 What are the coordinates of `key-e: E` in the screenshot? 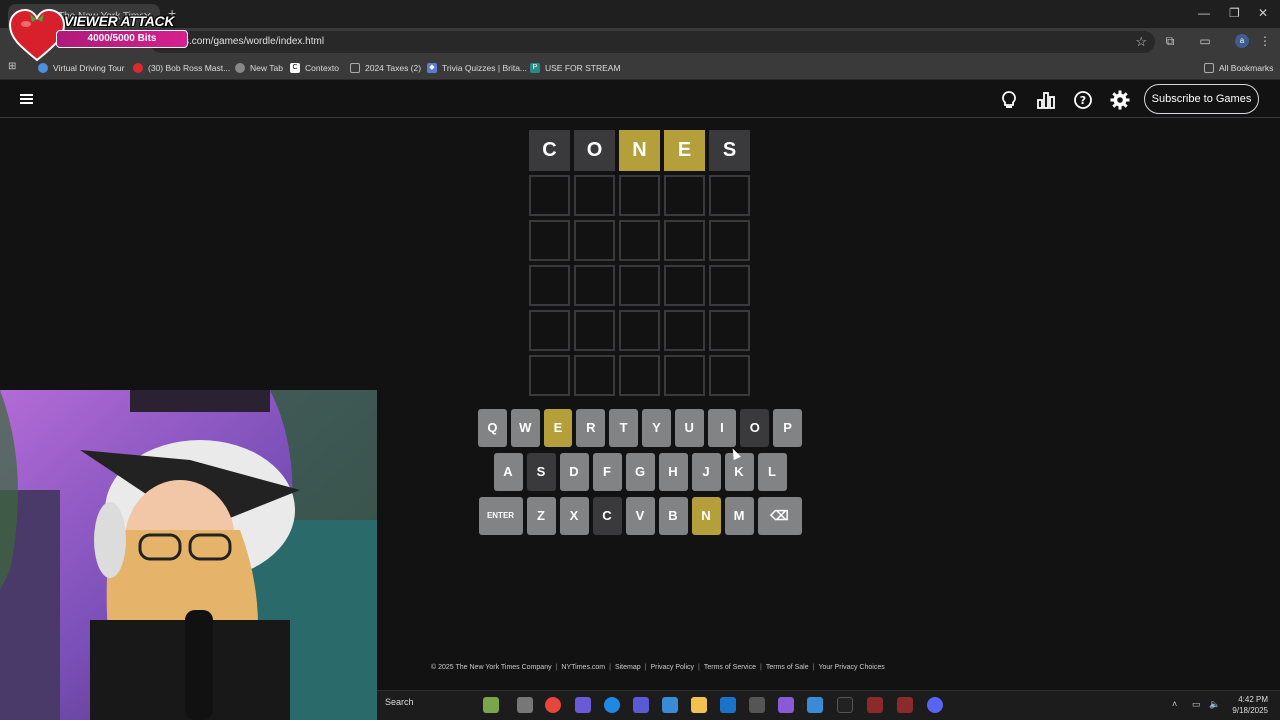 It's located at (558, 428).